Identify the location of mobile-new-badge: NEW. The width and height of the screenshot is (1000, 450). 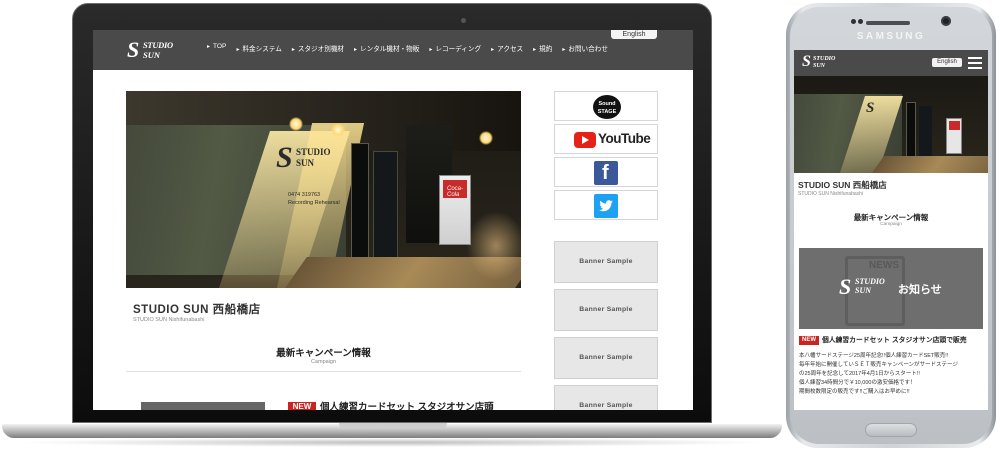
(809, 340).